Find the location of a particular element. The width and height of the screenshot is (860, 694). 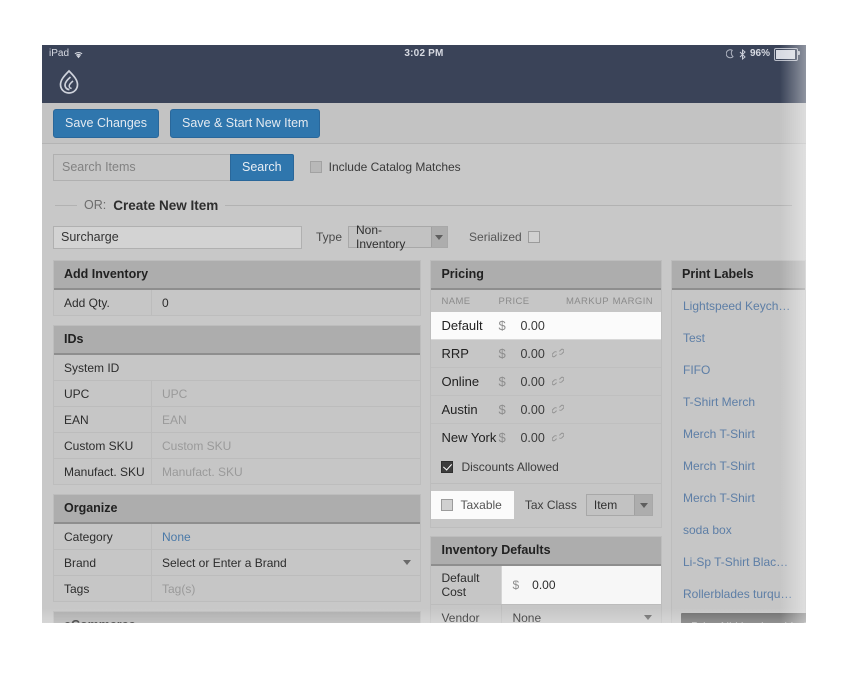

serialized-label: Serialized is located at coordinates (495, 237).